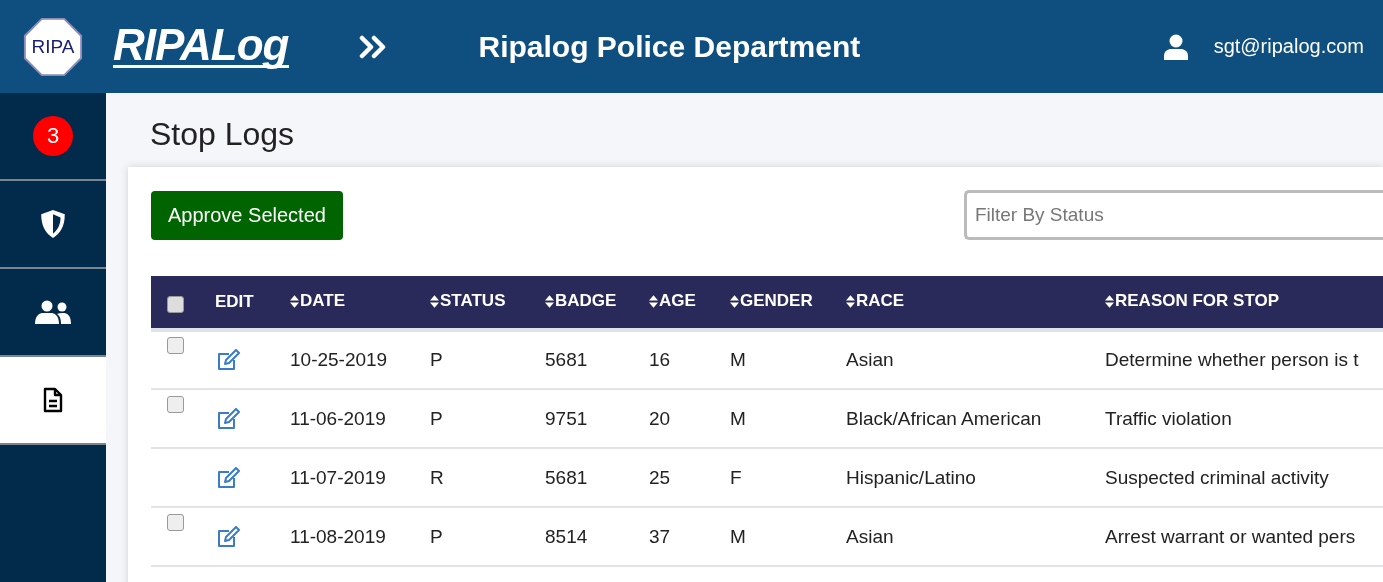 The width and height of the screenshot is (1383, 582). What do you see at coordinates (660, 536) in the screenshot?
I see `table-cell: 37` at bounding box center [660, 536].